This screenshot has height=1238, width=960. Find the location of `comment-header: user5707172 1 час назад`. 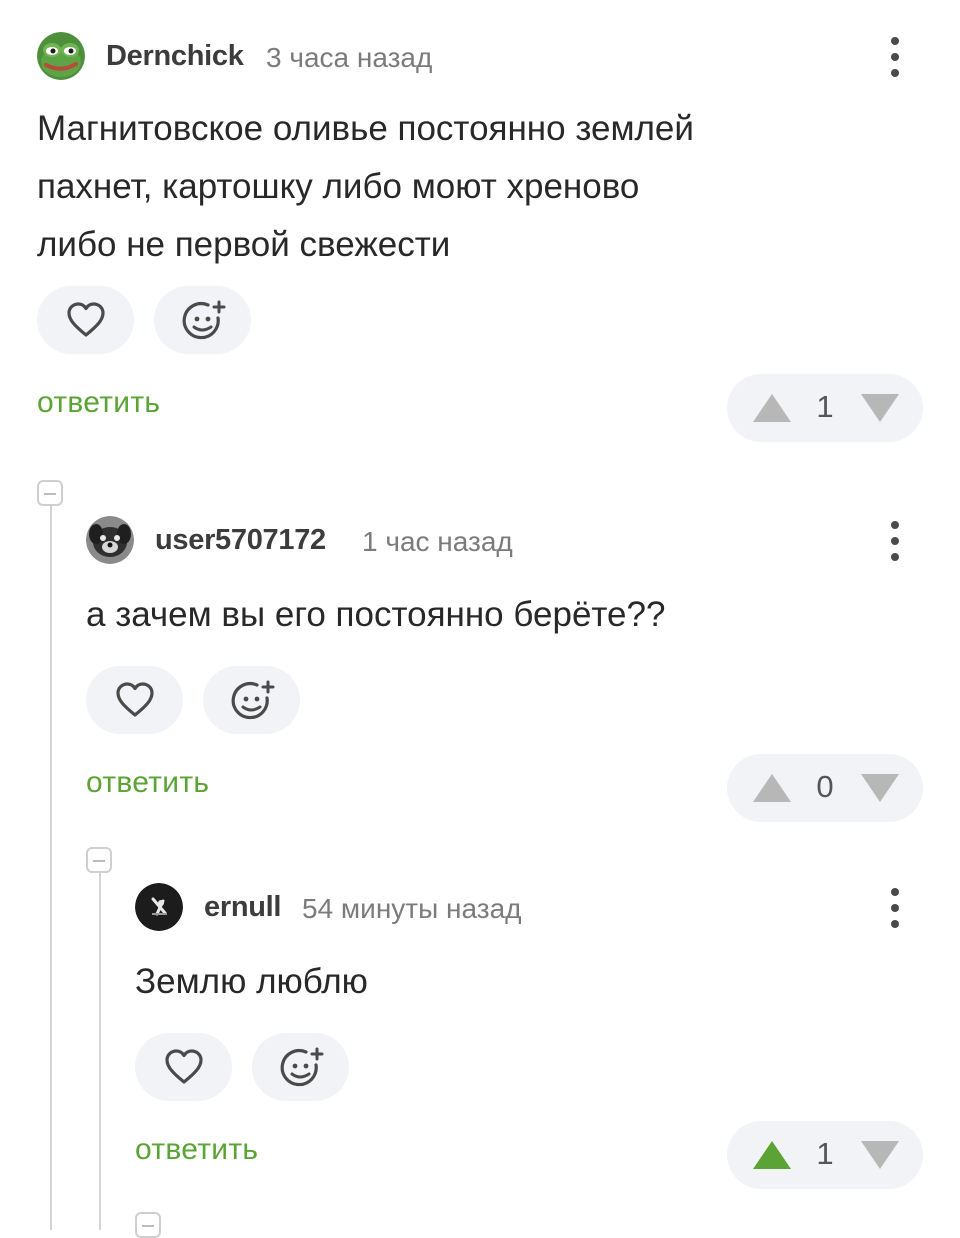

comment-header: user5707172 1 час назад is located at coordinates (504, 540).